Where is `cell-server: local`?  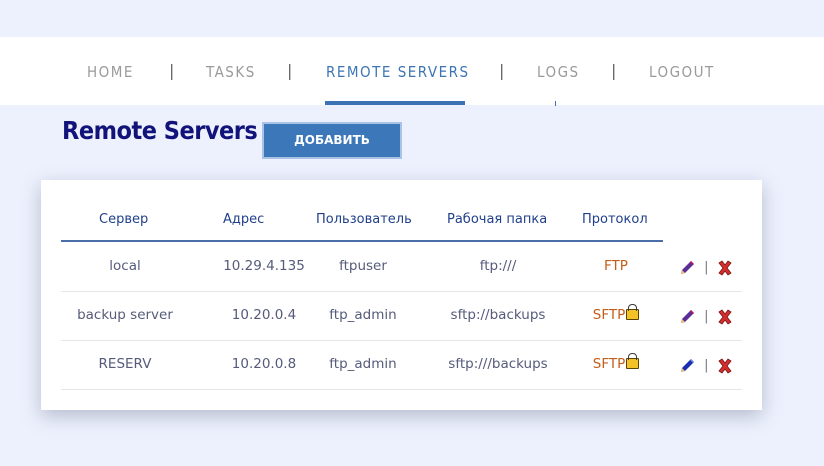 cell-server: local is located at coordinates (125, 266).